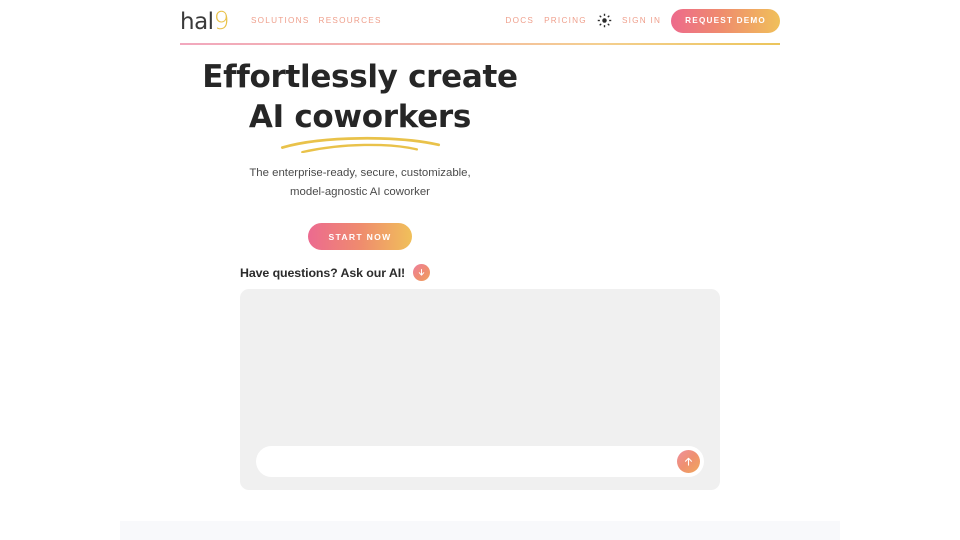 The image size is (960, 540). I want to click on sun-icon, so click(604, 20).